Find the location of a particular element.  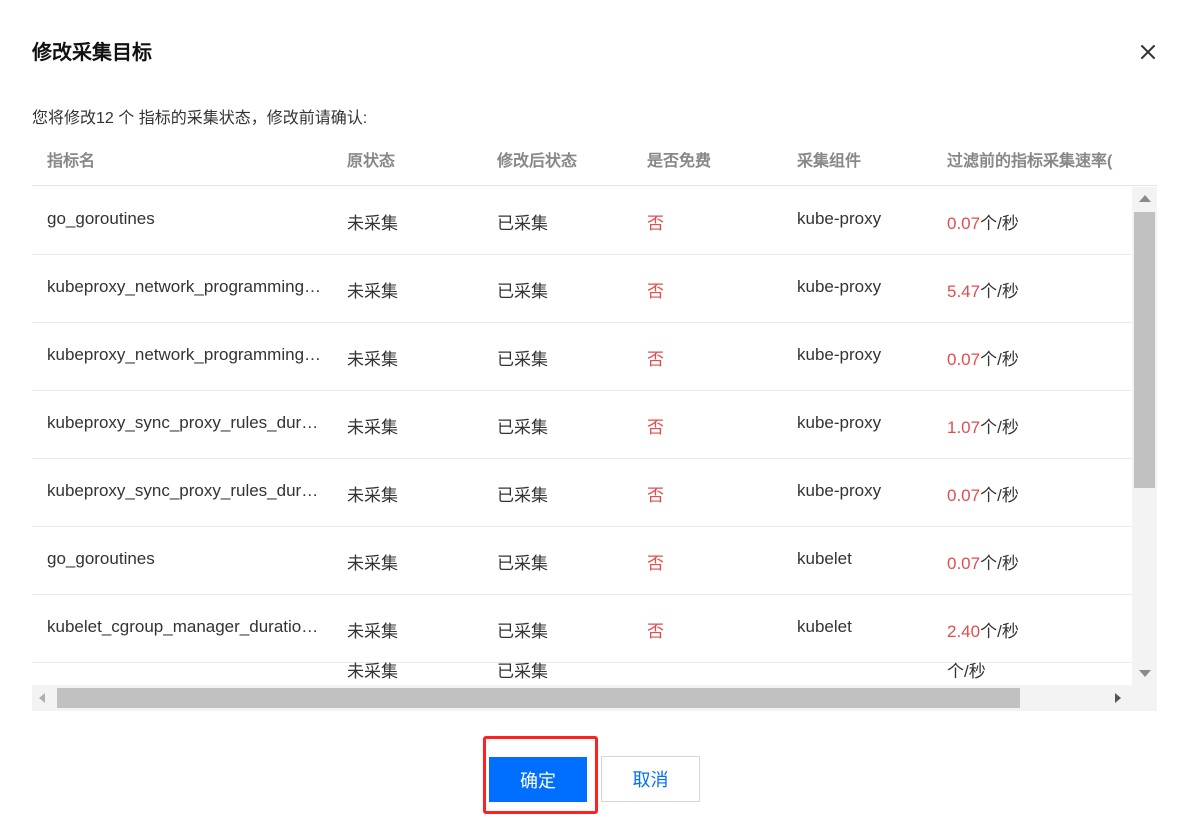

collection-rate: 2.40个/秒 is located at coordinates (983, 629).